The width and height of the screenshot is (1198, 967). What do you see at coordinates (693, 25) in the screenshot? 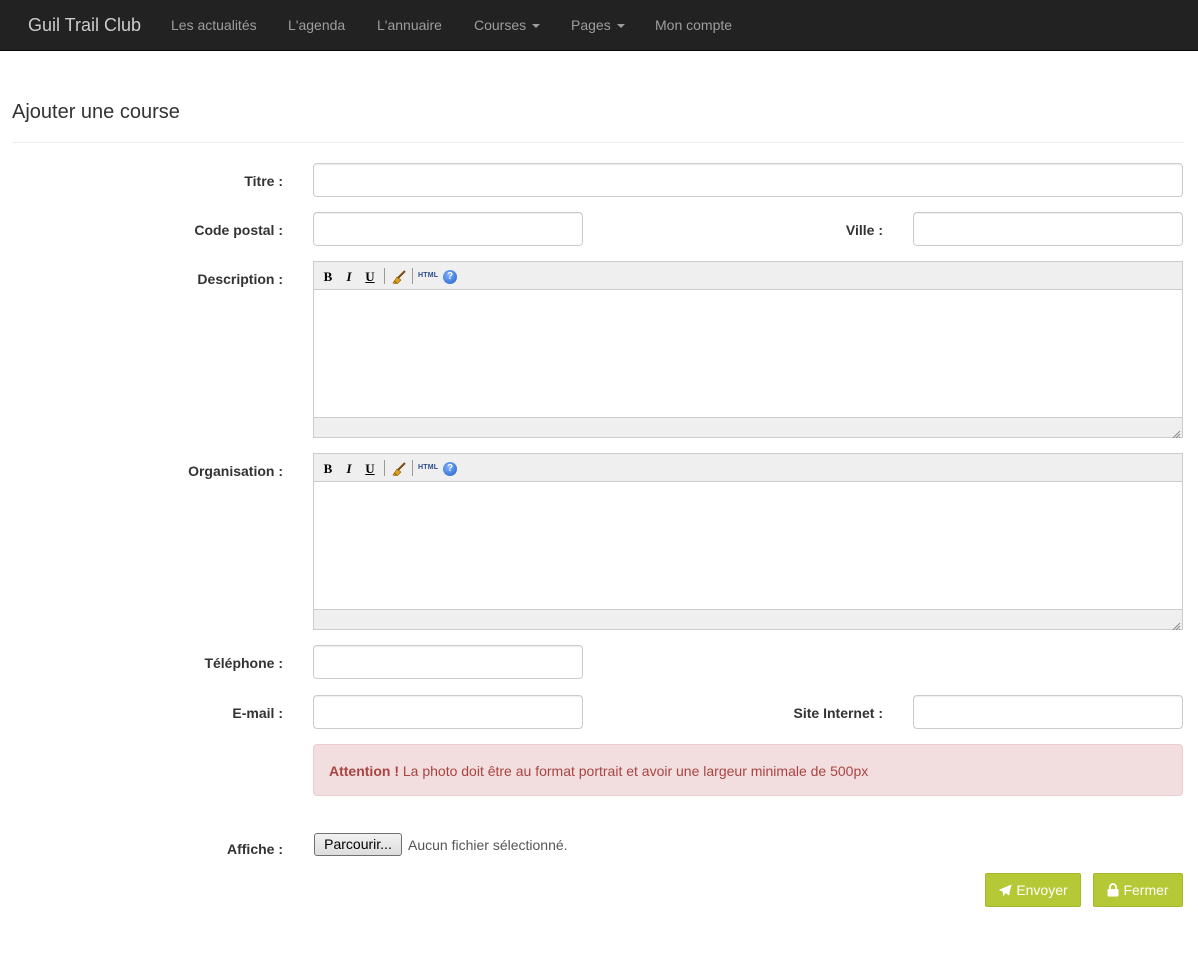
I see `nav-mon-compte: Mon compte` at bounding box center [693, 25].